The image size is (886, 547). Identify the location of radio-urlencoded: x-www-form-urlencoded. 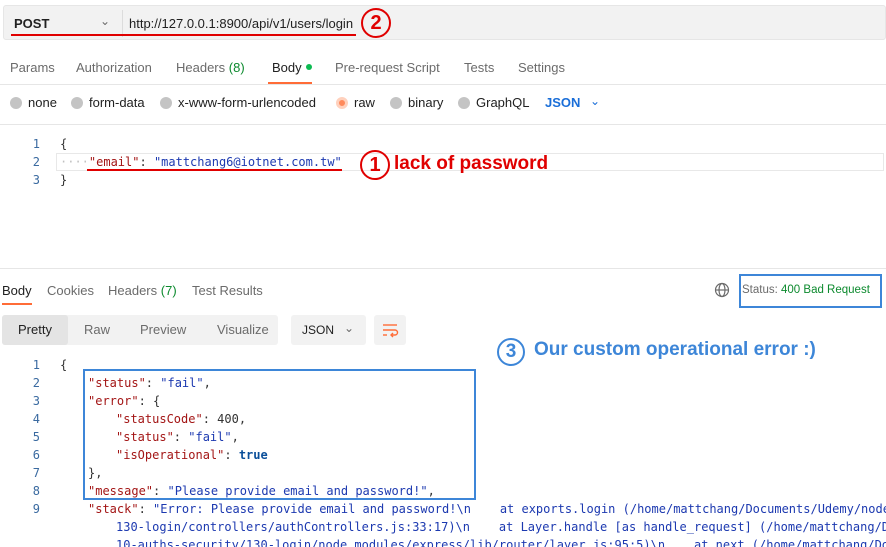
(238, 102).